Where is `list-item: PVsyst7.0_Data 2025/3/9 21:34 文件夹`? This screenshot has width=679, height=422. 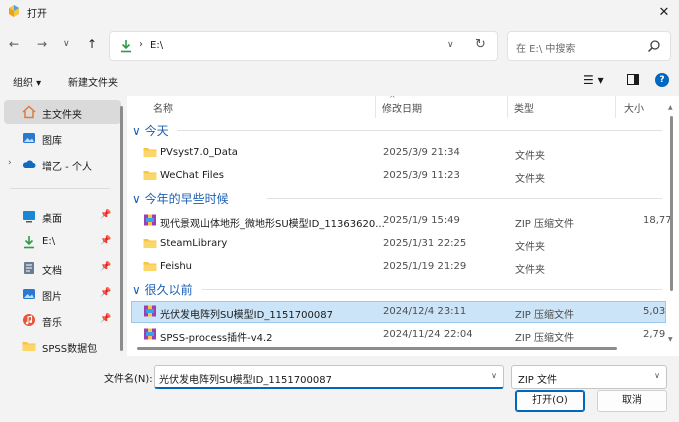 list-item: PVsyst7.0_Data 2025/3/9 21:34 文件夹 is located at coordinates (398, 153).